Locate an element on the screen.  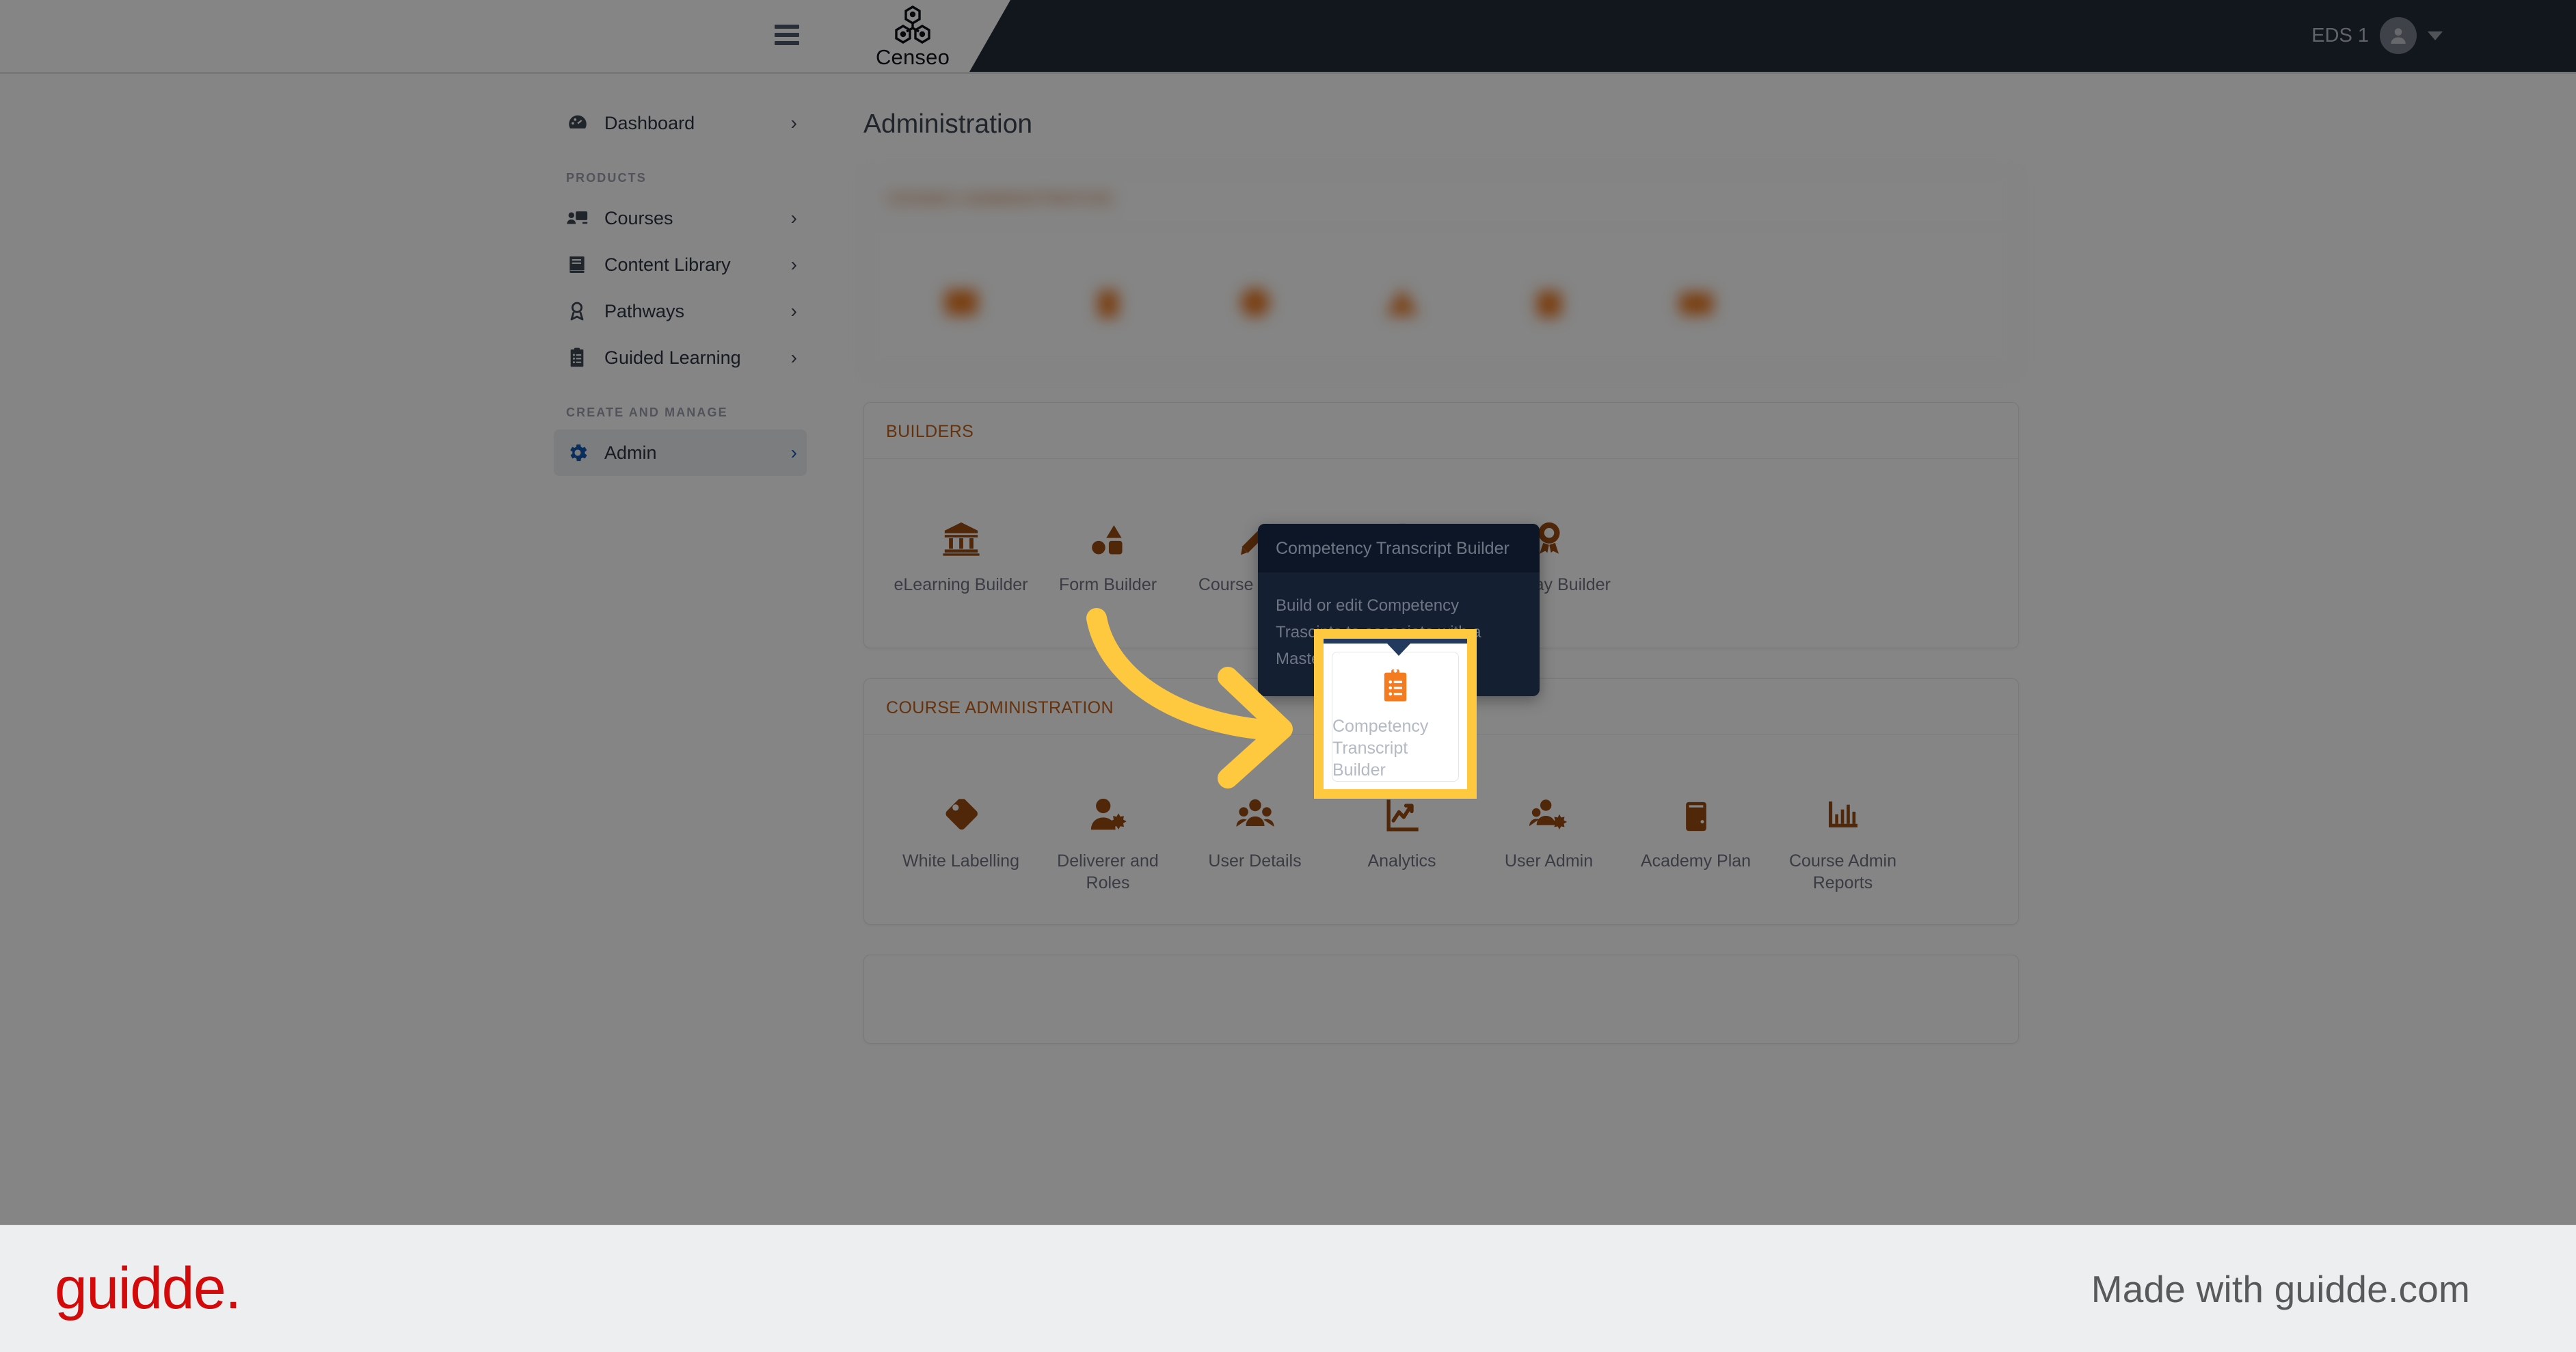
censeo-molecule-logo is located at coordinates (912, 24).